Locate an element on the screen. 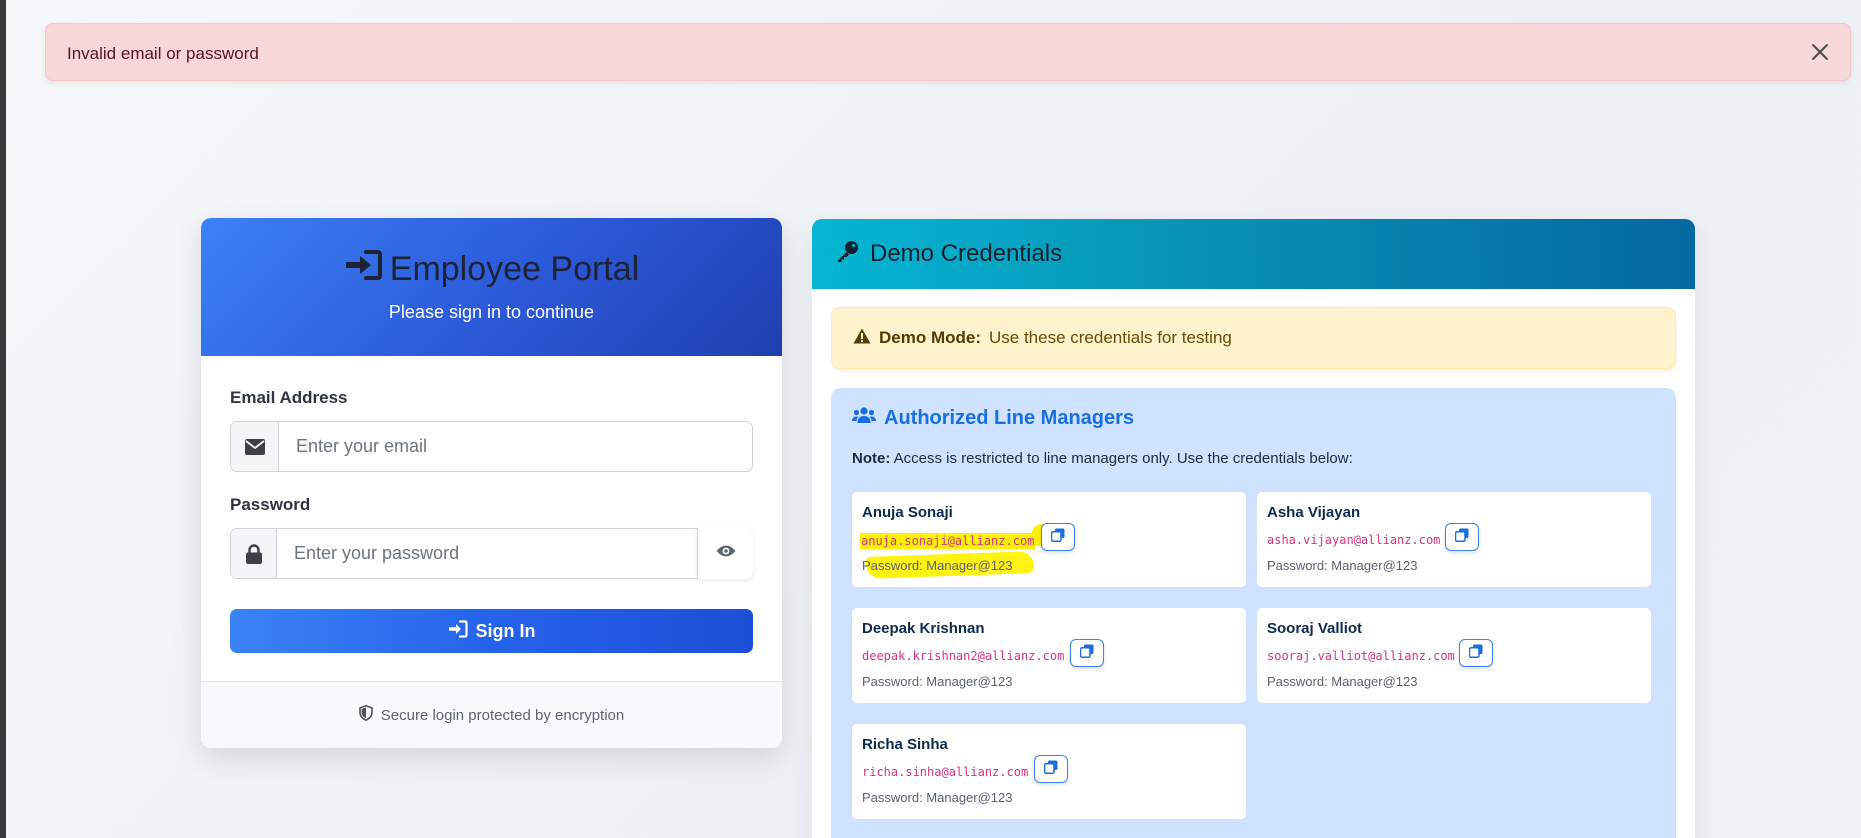  demo-title: Demo Credentials is located at coordinates (966, 253).